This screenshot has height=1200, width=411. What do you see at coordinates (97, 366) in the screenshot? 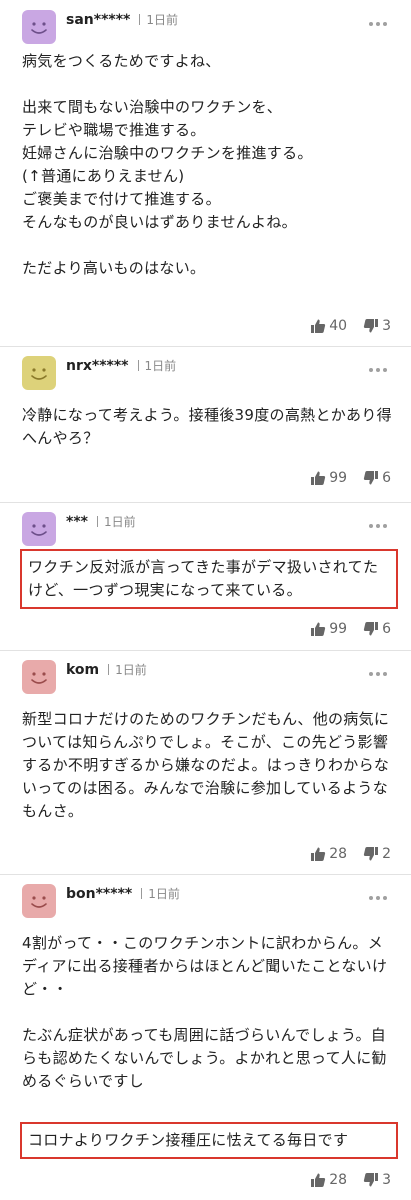
I see `username: nrx*****` at bounding box center [97, 366].